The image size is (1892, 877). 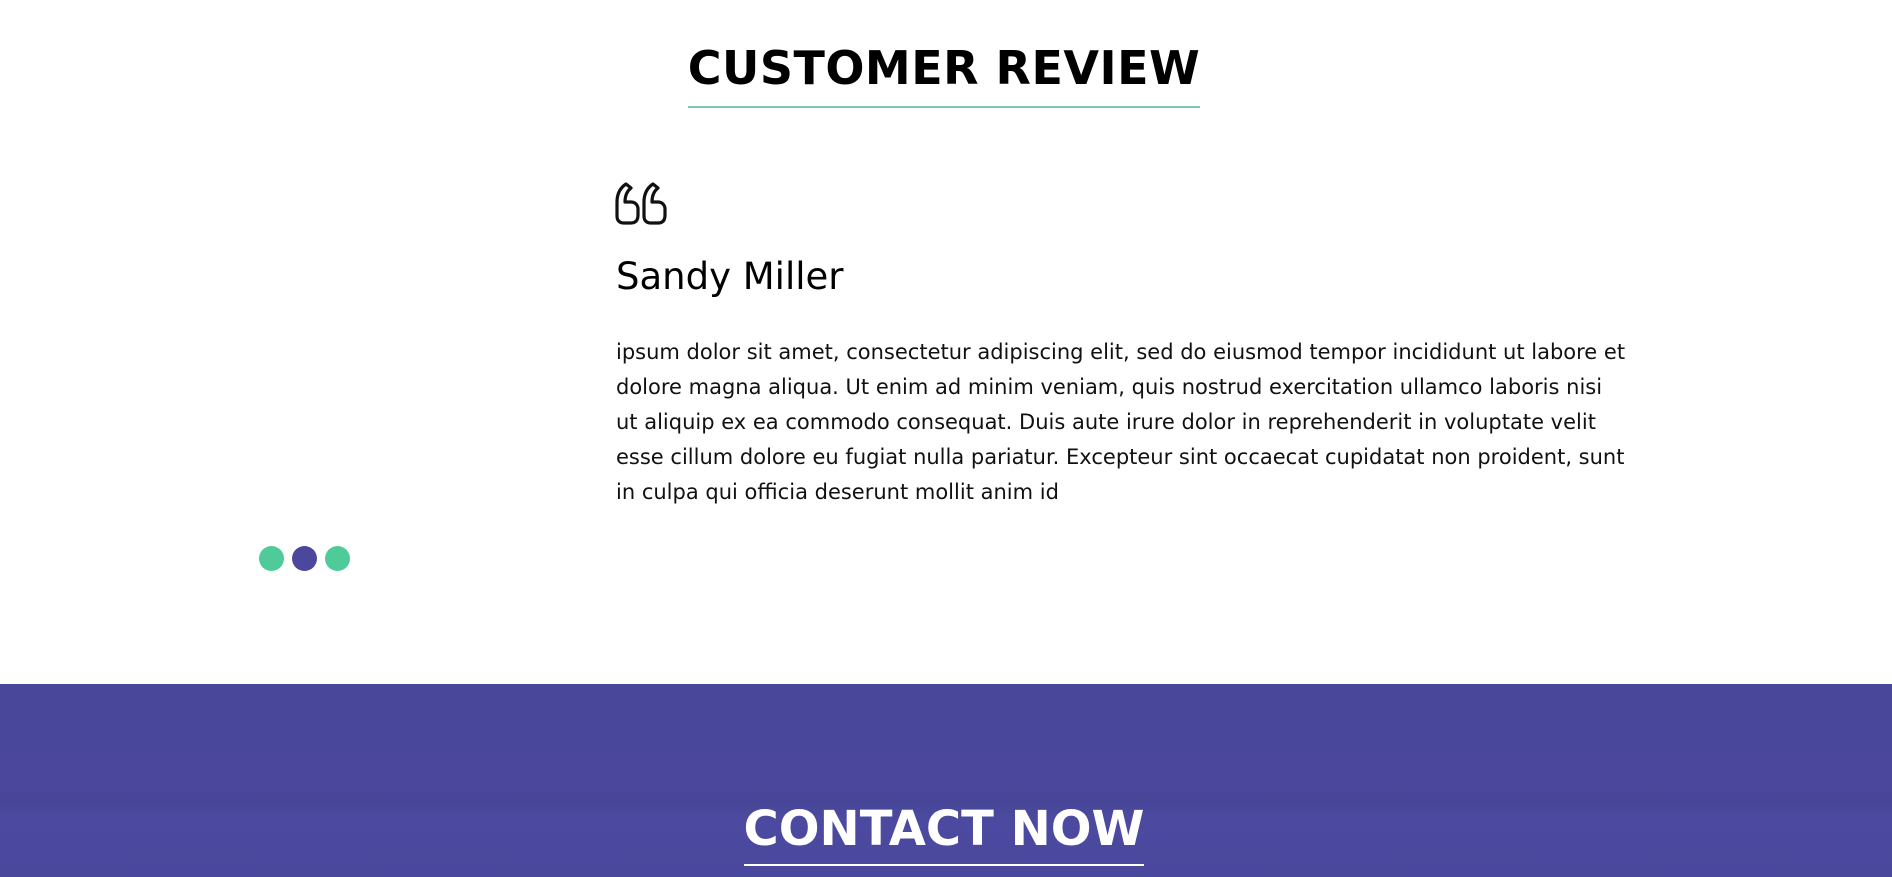 I want to click on contact-title-wrapper: CONTACT NOW, so click(x=944, y=832).